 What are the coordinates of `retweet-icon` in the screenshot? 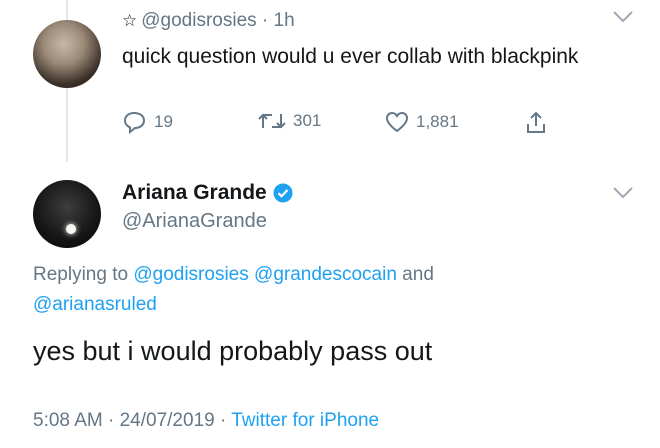 It's located at (272, 121).